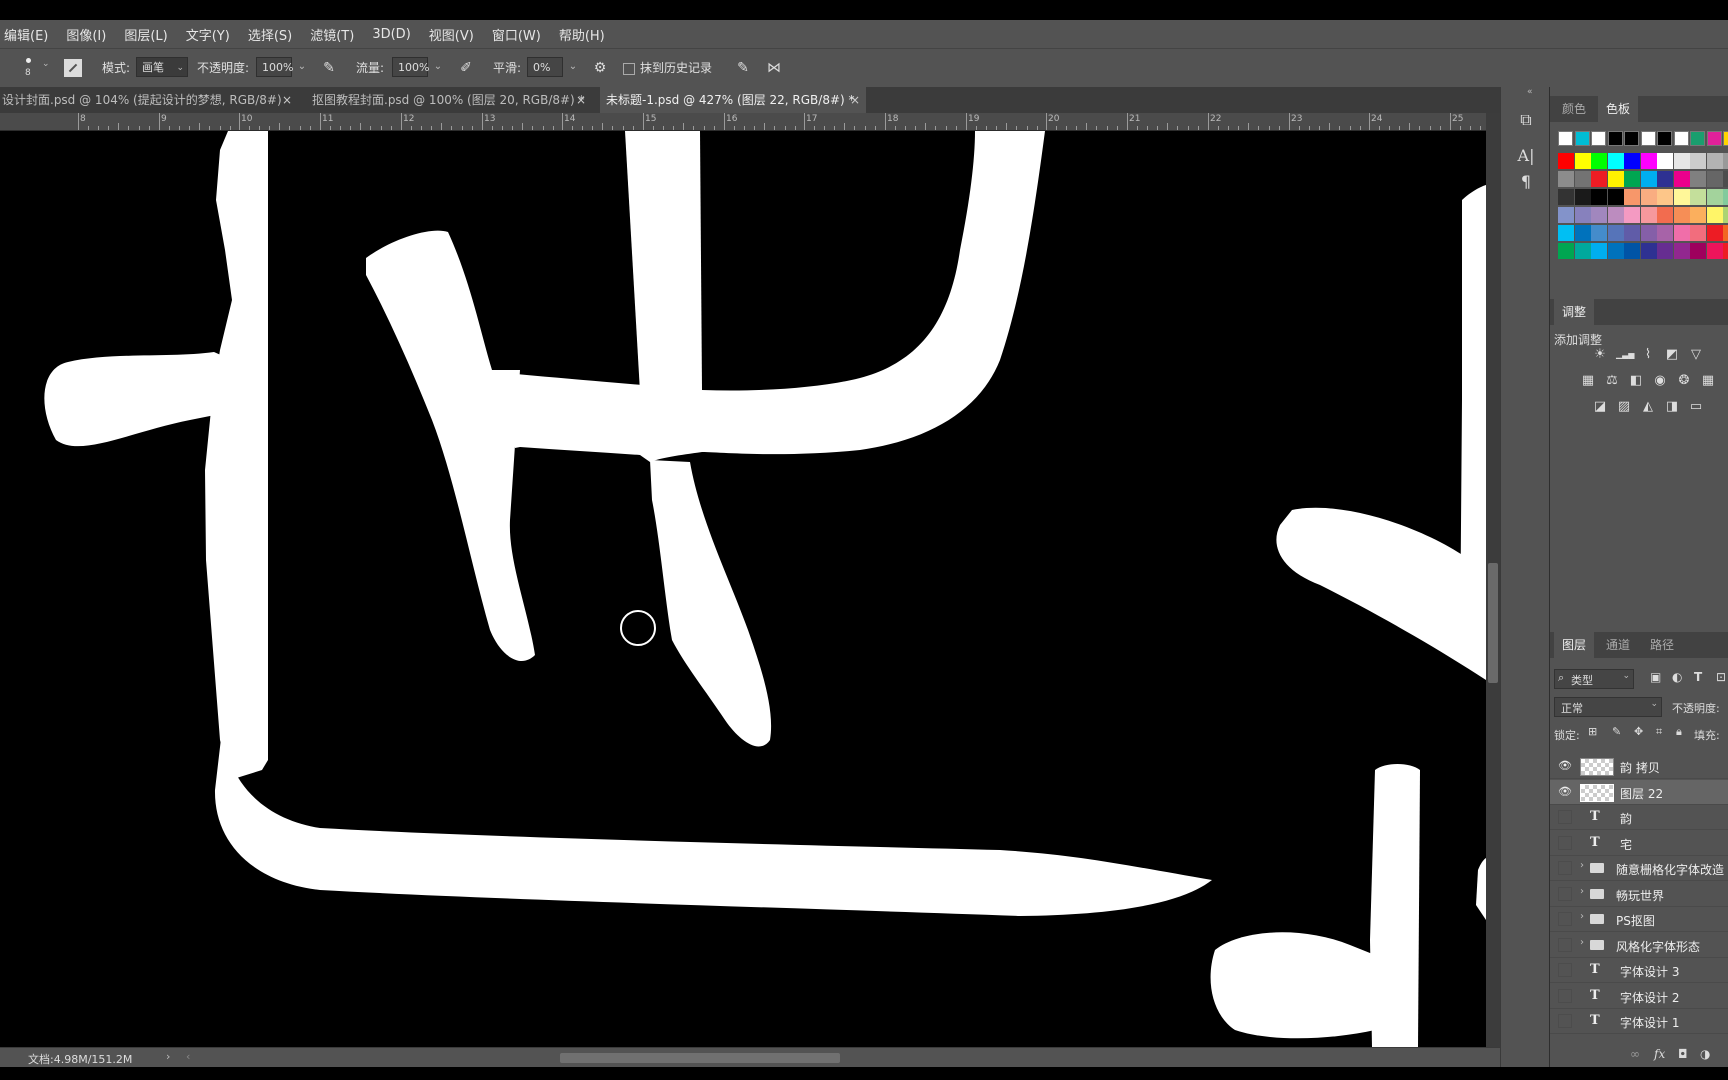 This screenshot has height=1080, width=1728. Describe the element at coordinates (1594, 679) in the screenshot. I see `layer-filter-select: ⌕ 类型 ⌄` at that location.